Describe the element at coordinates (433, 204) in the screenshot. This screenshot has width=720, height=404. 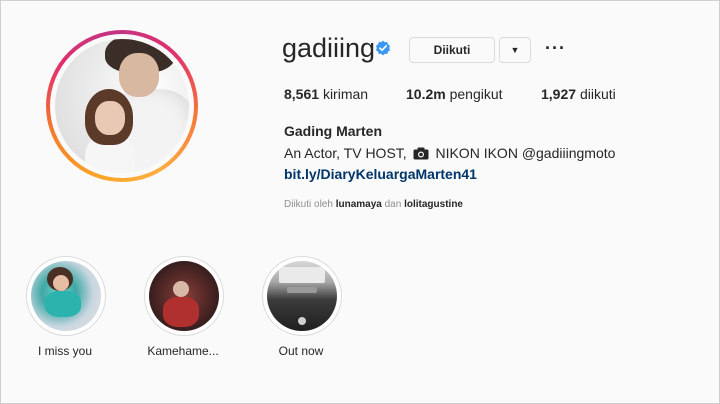
I see `followed-by-user-2: lolitagustine` at that location.